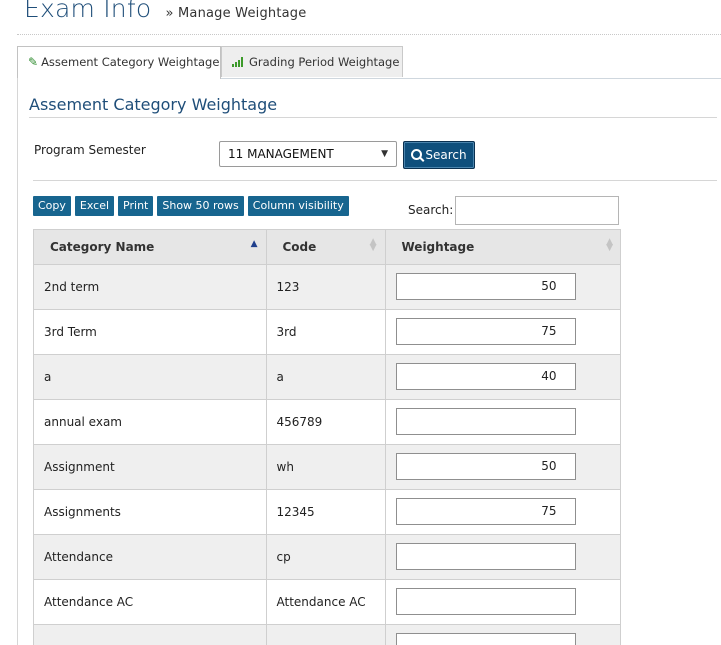 This screenshot has width=721, height=645. I want to click on table-row: 2nd term 123 50, so click(327, 286).